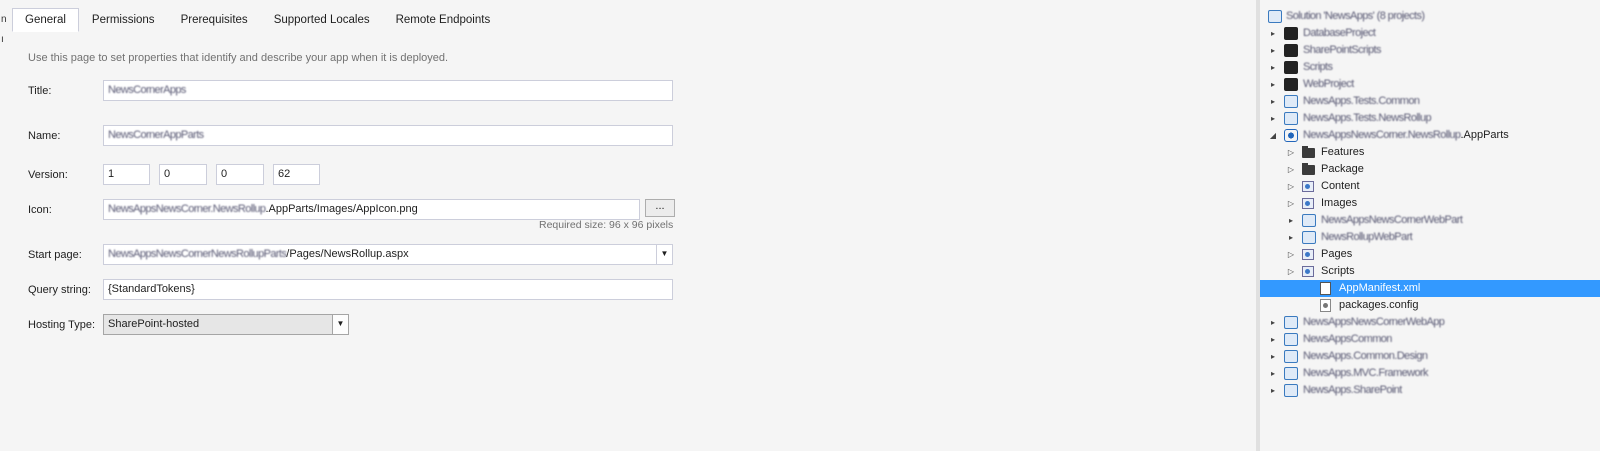 The image size is (1600, 451). I want to click on version-major-field: 1, so click(126, 174).